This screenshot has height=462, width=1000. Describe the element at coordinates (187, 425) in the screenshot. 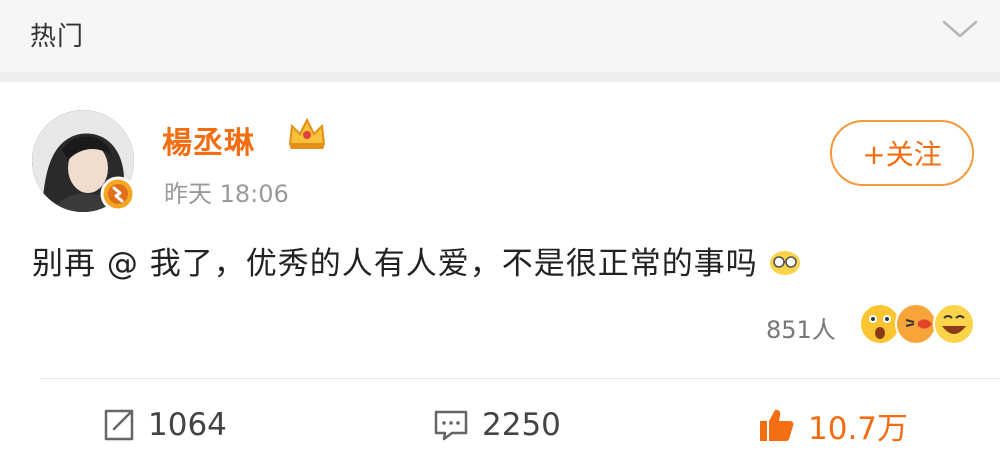

I see `repost-count: 1064` at that location.